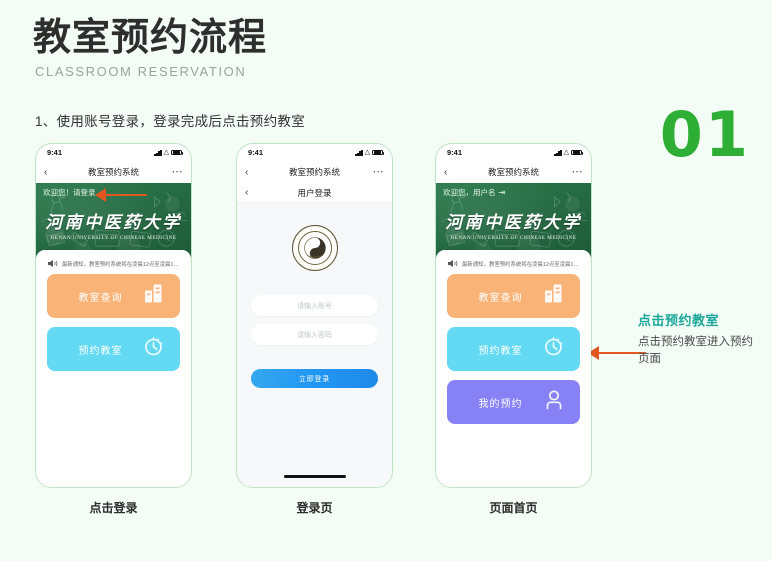 The width and height of the screenshot is (772, 561). I want to click on pointer-arrow-login, so click(121, 195).